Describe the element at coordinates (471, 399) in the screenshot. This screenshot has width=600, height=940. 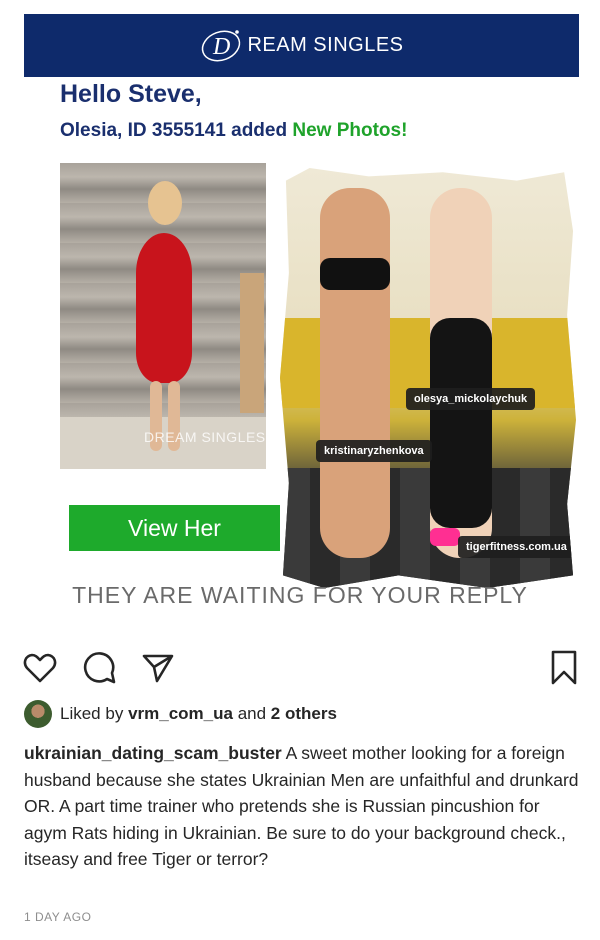
I see `user-tag: olesya_mickolaychuk` at that location.